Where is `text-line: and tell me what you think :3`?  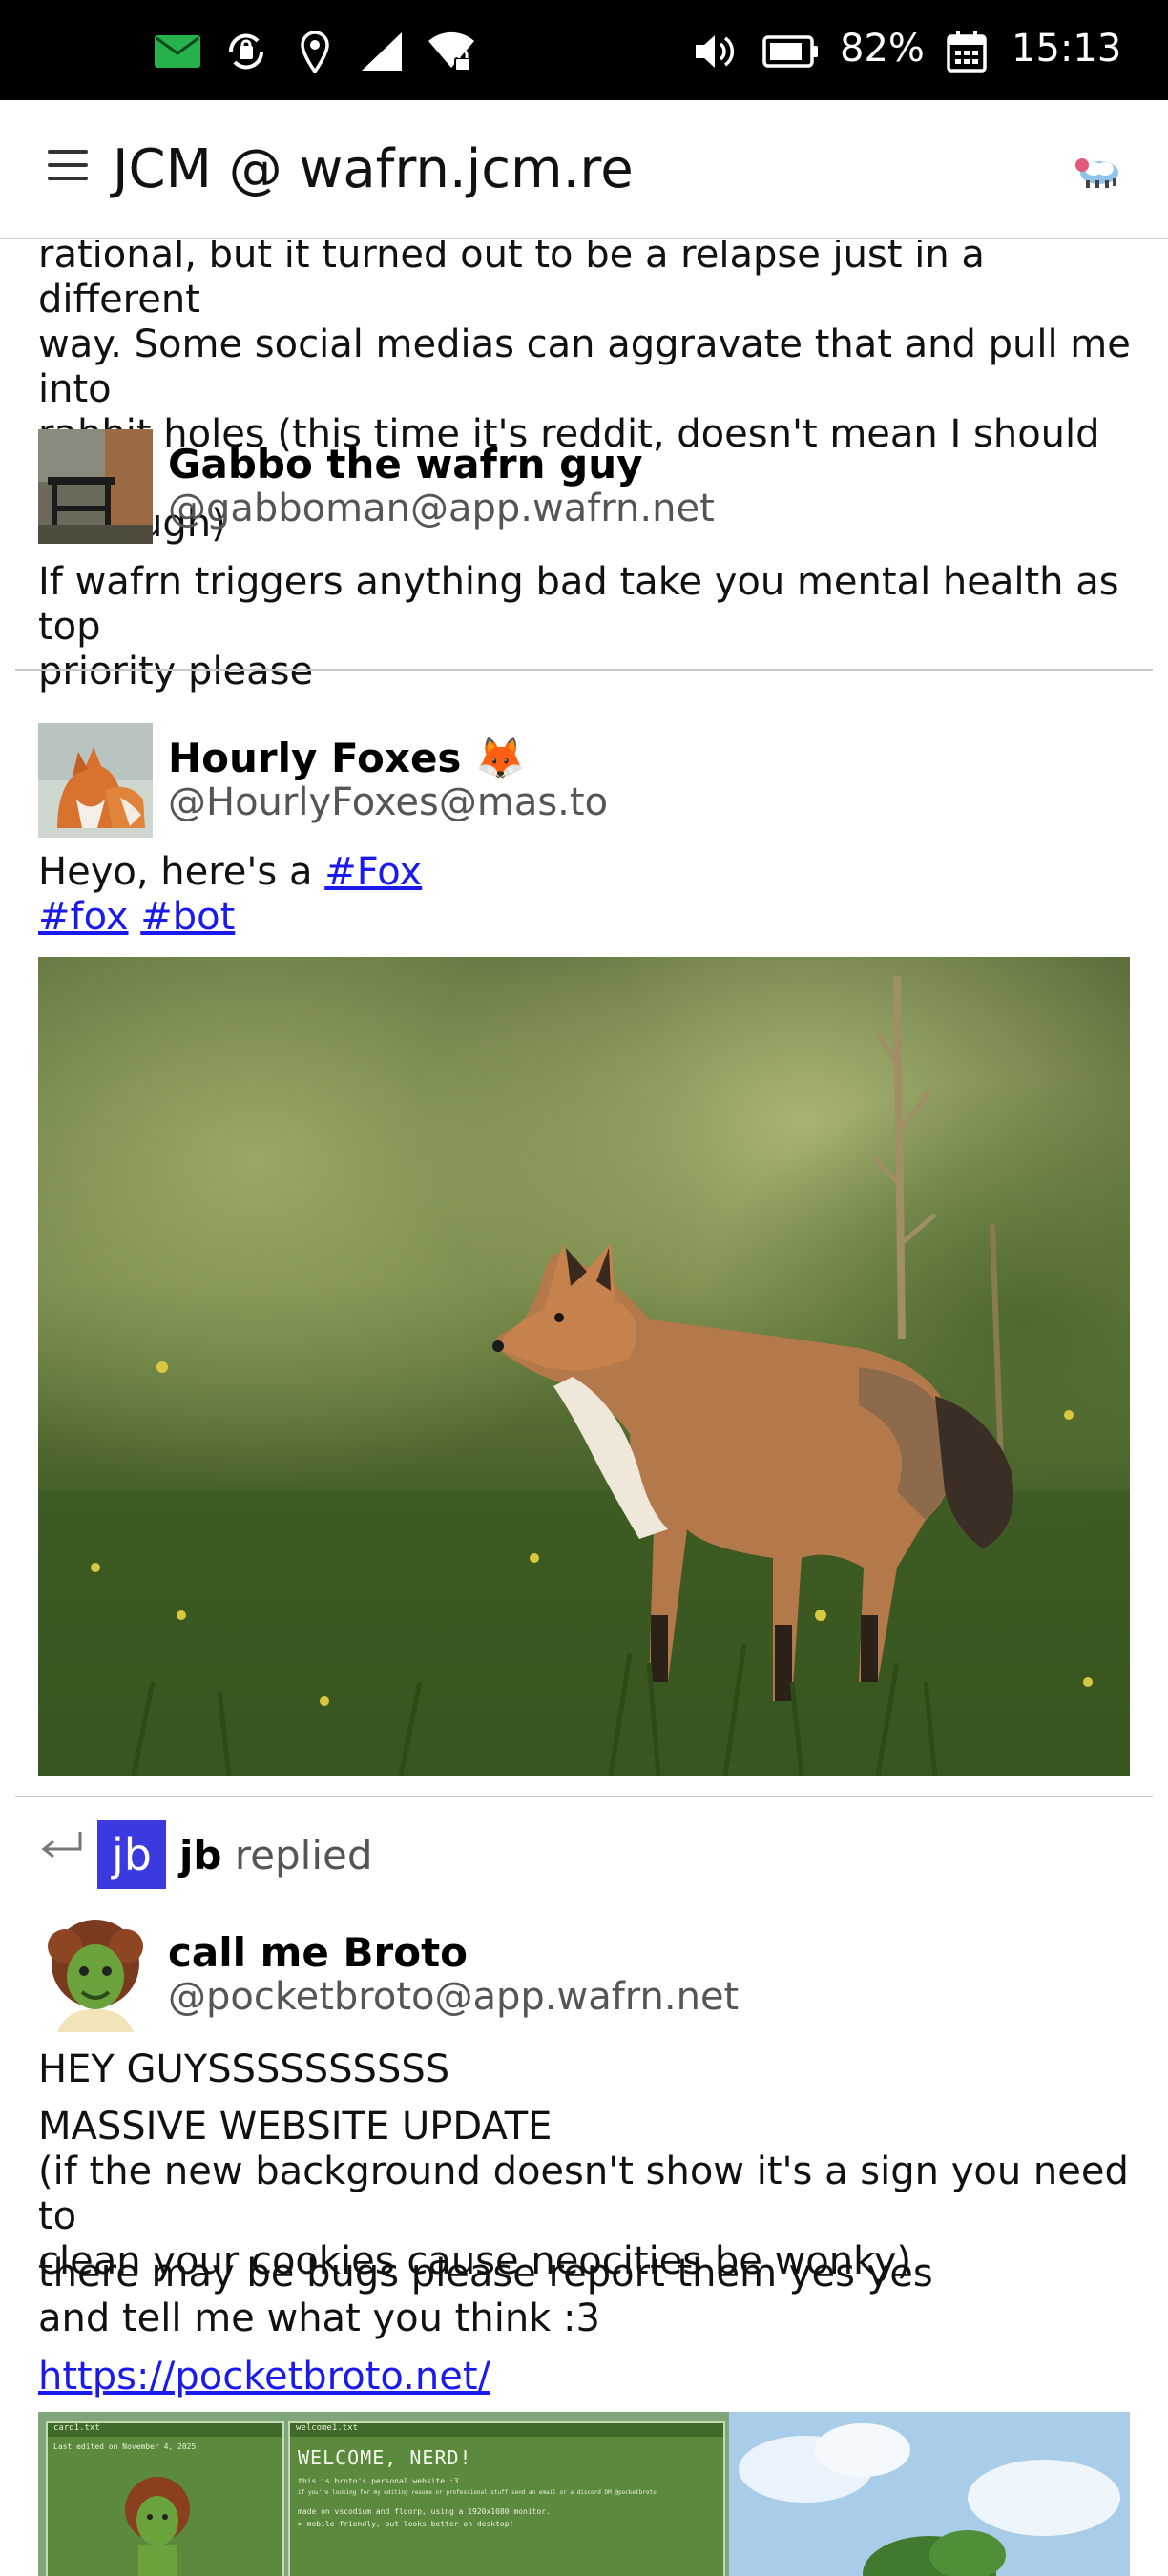 text-line: and tell me what you think :3 is located at coordinates (319, 2318).